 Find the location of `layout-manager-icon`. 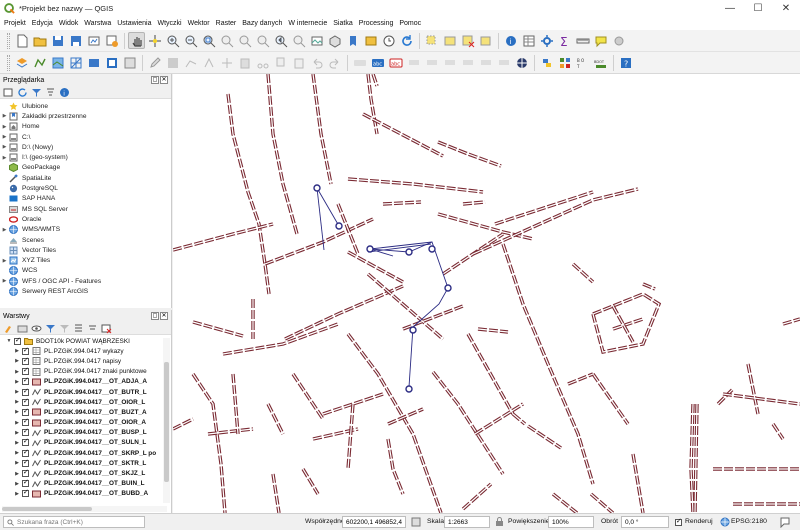

layout-manager-icon is located at coordinates (111, 40).